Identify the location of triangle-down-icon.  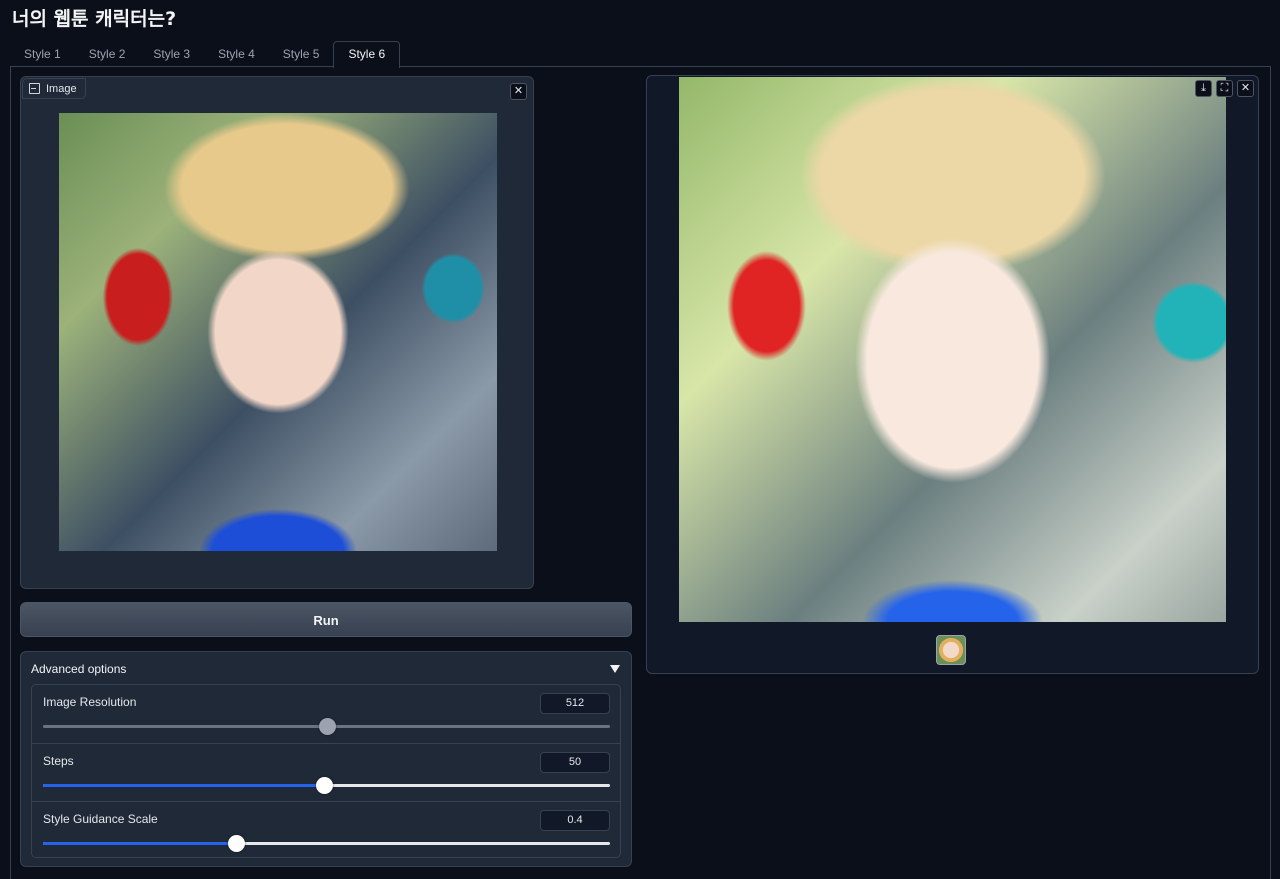
(615, 669).